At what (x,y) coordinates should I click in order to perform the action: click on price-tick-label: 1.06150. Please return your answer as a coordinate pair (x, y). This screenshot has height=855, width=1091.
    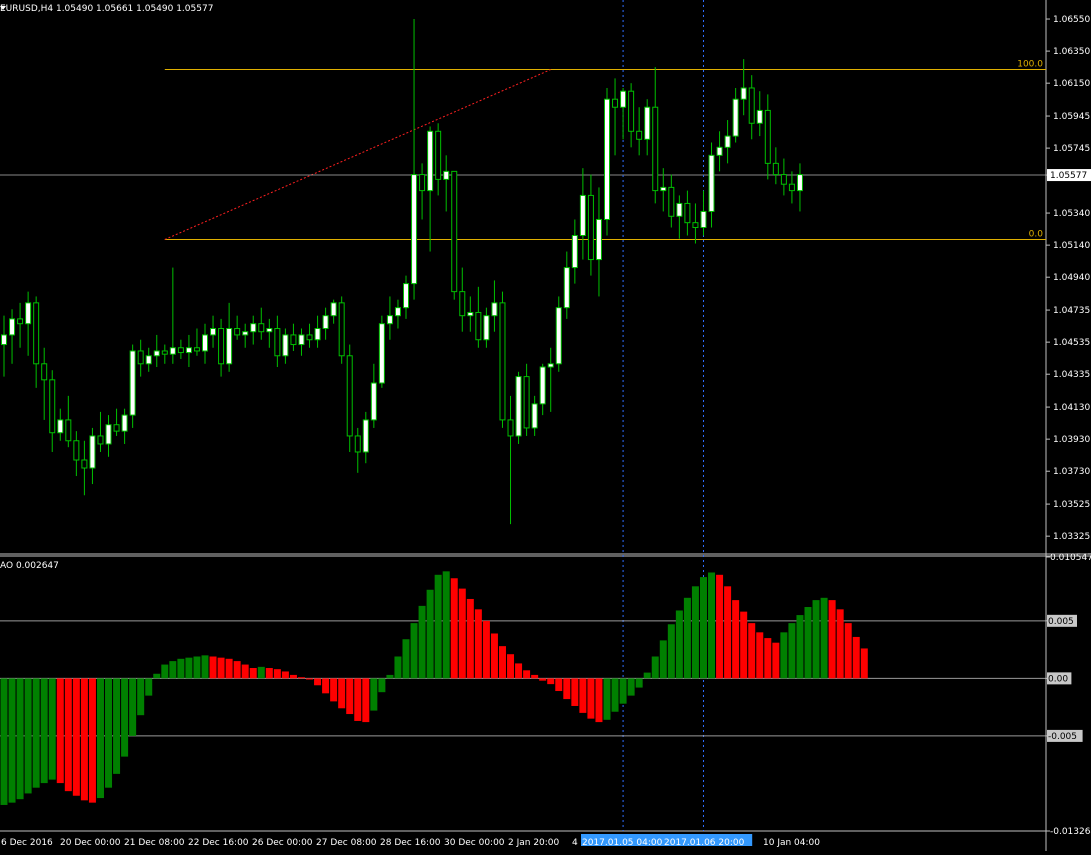
    Looking at the image, I should click on (1071, 84).